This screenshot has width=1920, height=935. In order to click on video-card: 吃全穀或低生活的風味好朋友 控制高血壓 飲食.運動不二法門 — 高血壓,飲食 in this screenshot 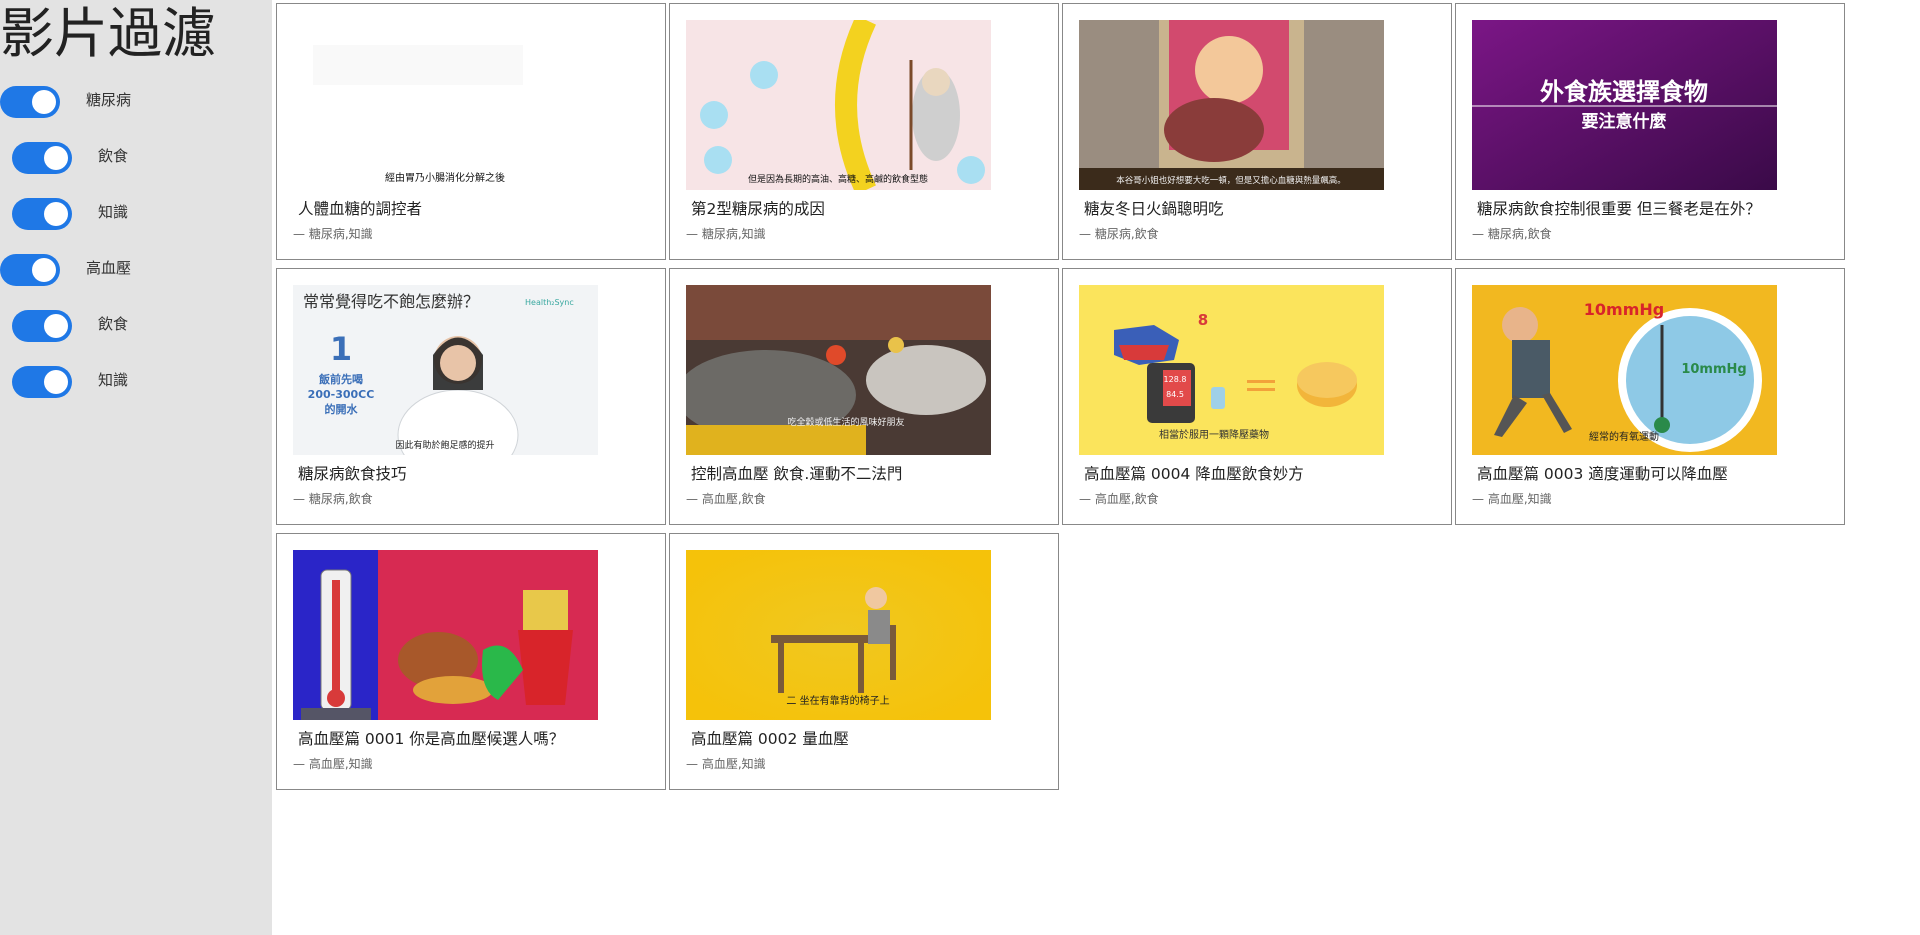, I will do `click(864, 396)`.